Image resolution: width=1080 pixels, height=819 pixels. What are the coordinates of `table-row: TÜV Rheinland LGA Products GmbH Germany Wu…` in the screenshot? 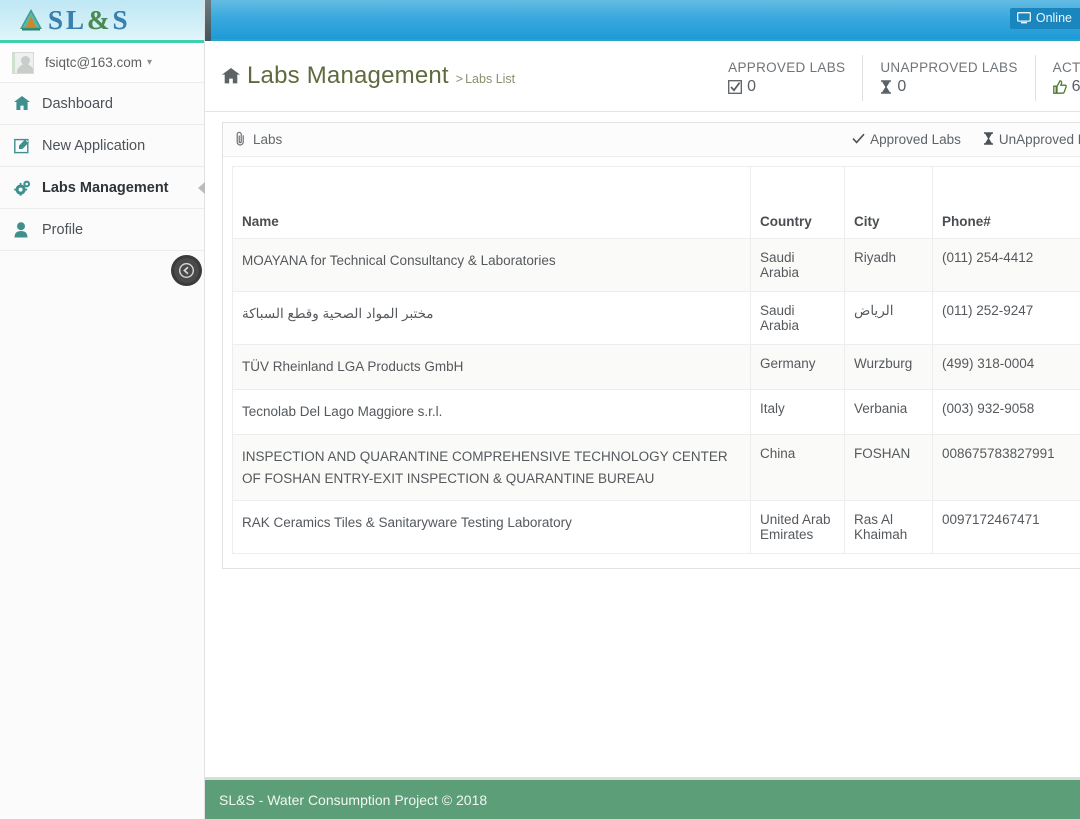 It's located at (656, 367).